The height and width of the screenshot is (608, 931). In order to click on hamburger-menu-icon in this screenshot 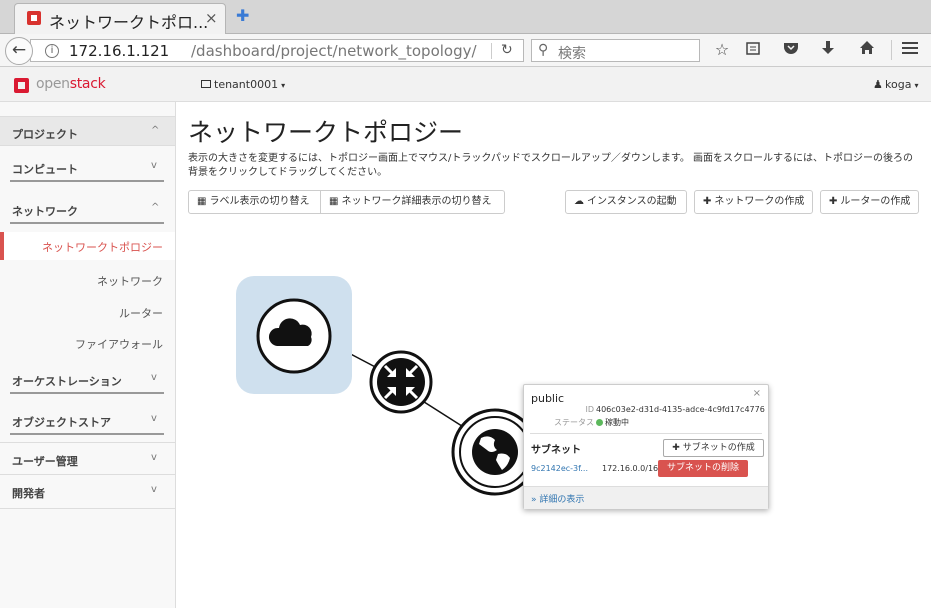, I will do `click(910, 49)`.